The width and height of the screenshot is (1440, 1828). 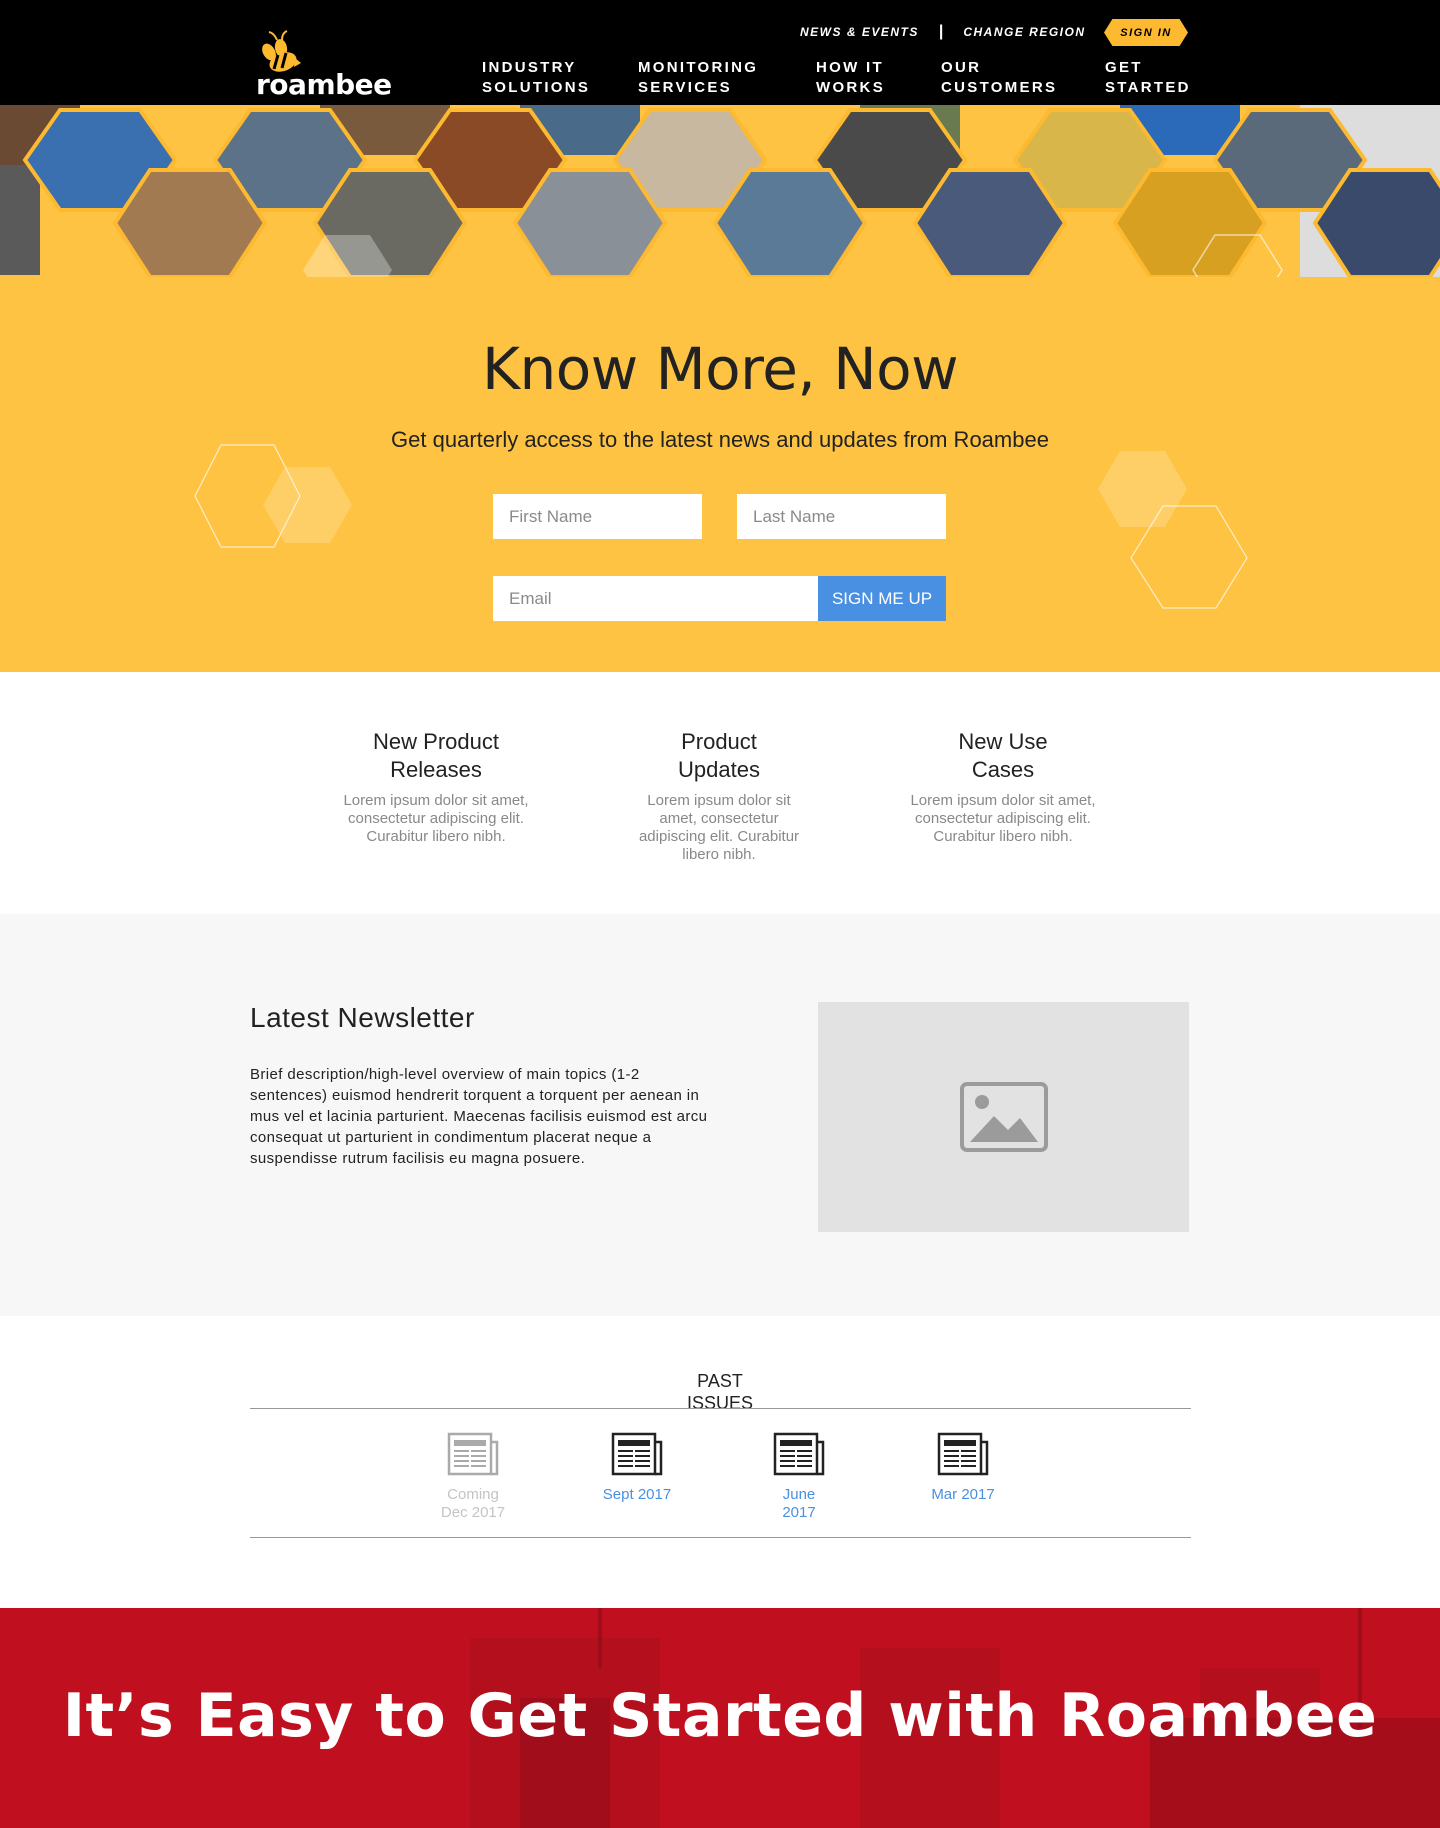 I want to click on issue-coming-dec-2017: Coming Dec 2017, so click(x=473, y=1477).